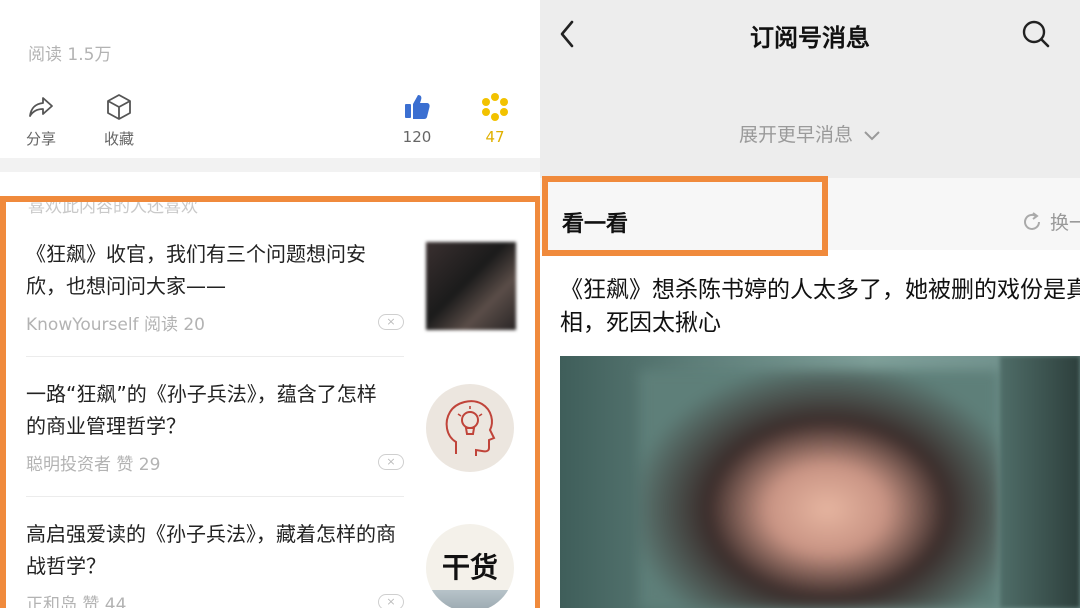  I want to click on refresh-label: 换一换, so click(1065, 223).